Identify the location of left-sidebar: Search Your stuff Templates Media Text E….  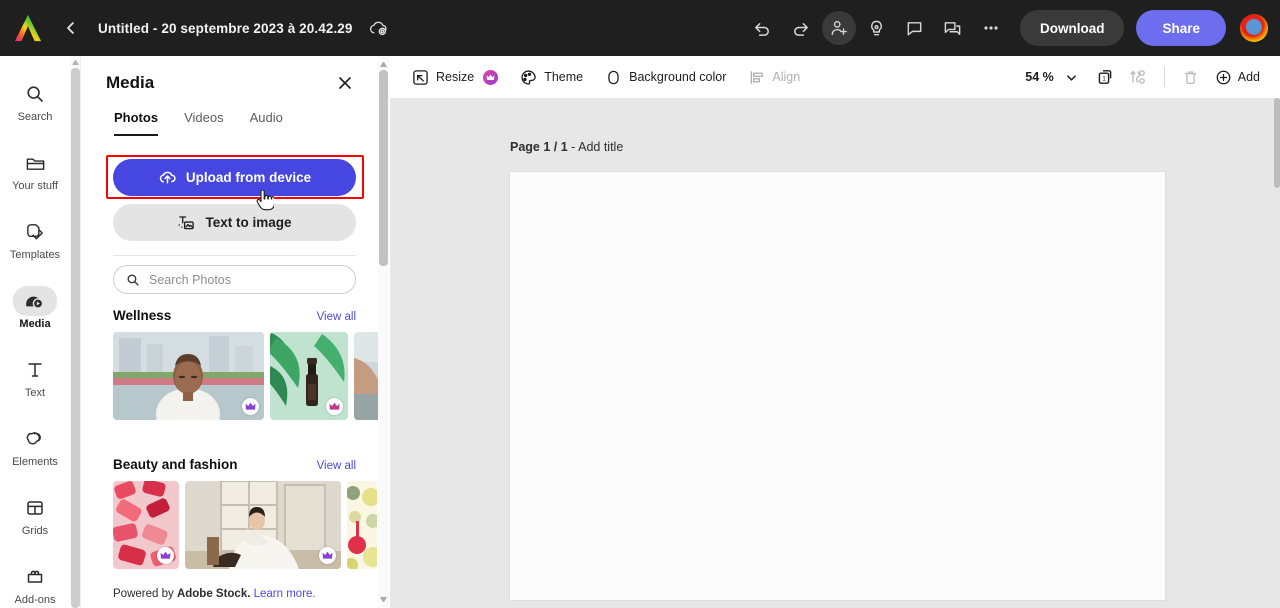
(35, 332).